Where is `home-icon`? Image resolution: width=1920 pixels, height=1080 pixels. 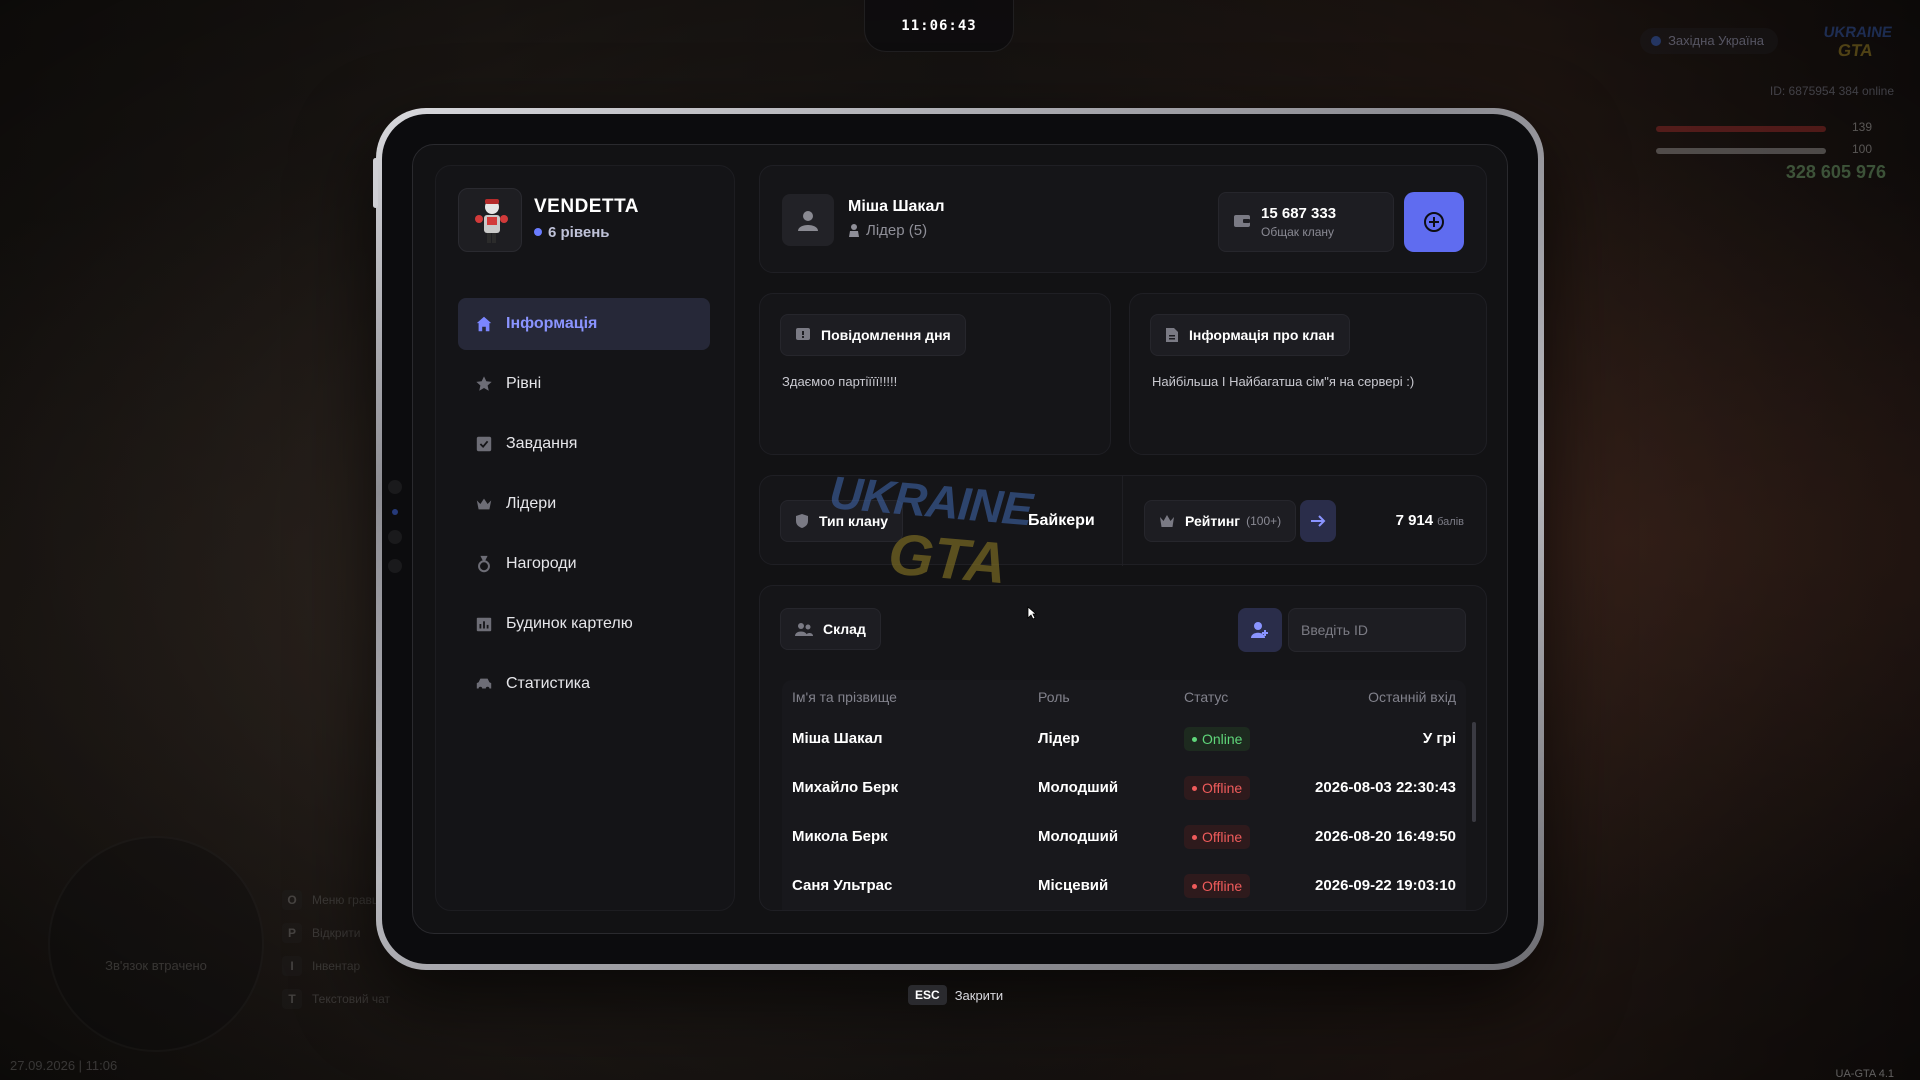 home-icon is located at coordinates (484, 324).